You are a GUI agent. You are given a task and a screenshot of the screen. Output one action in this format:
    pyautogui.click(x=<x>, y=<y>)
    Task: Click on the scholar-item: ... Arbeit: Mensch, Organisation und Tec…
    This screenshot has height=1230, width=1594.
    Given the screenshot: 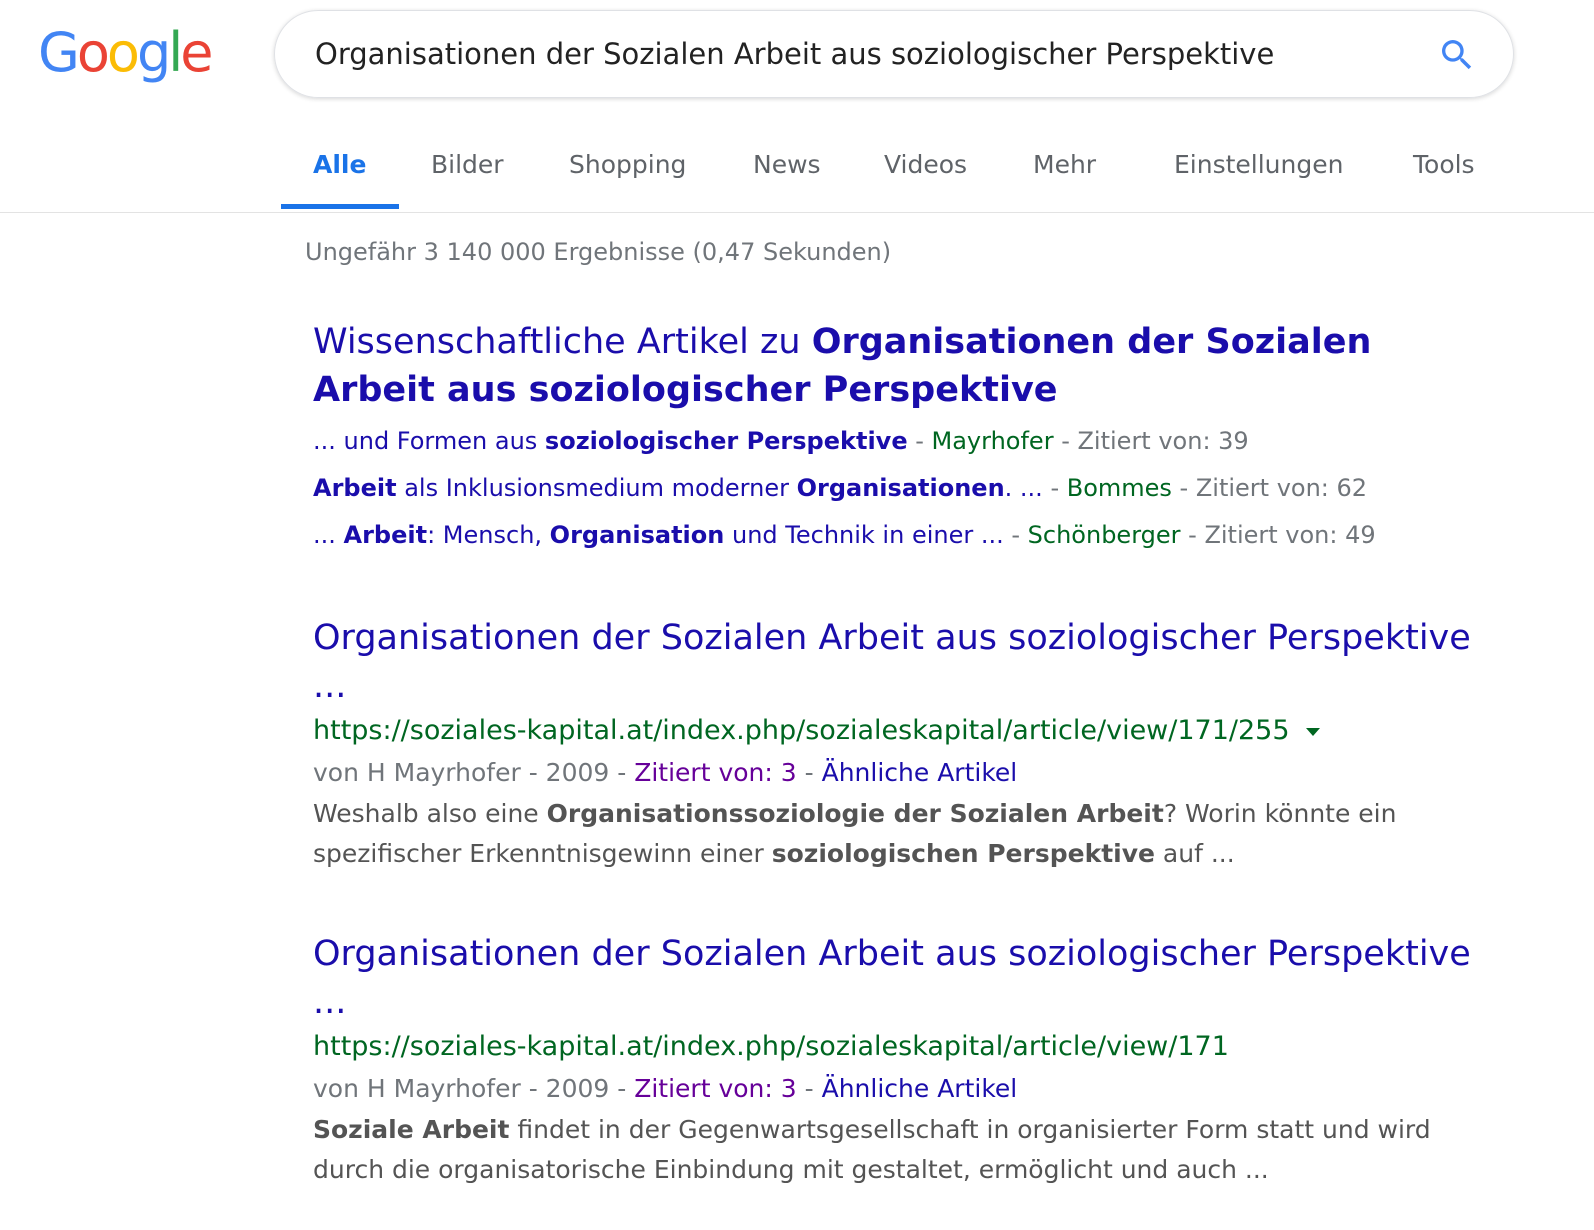 What is the action you would take?
    pyautogui.click(x=903, y=535)
    